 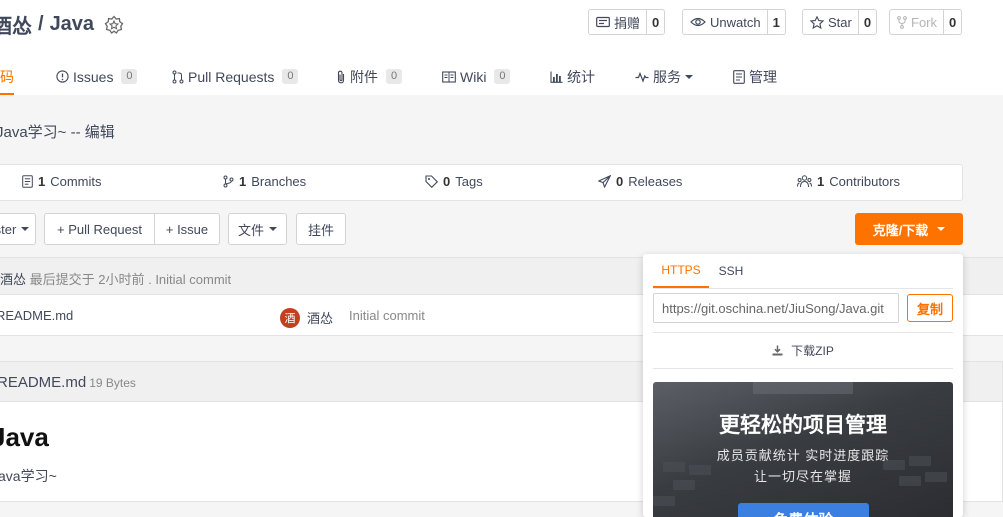 What do you see at coordinates (231, 76) in the screenshot?
I see `tab-pull-requests-label: Pull Requests` at bounding box center [231, 76].